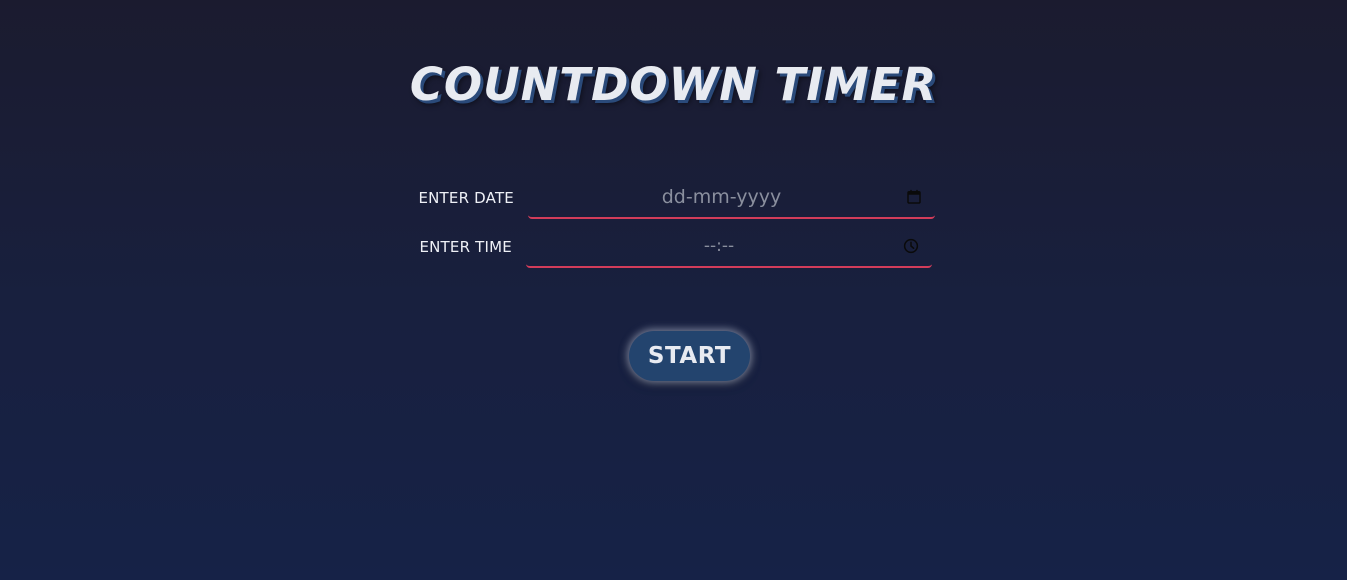  I want to click on time-row: ENTER TIME --:--, so click(671, 247).